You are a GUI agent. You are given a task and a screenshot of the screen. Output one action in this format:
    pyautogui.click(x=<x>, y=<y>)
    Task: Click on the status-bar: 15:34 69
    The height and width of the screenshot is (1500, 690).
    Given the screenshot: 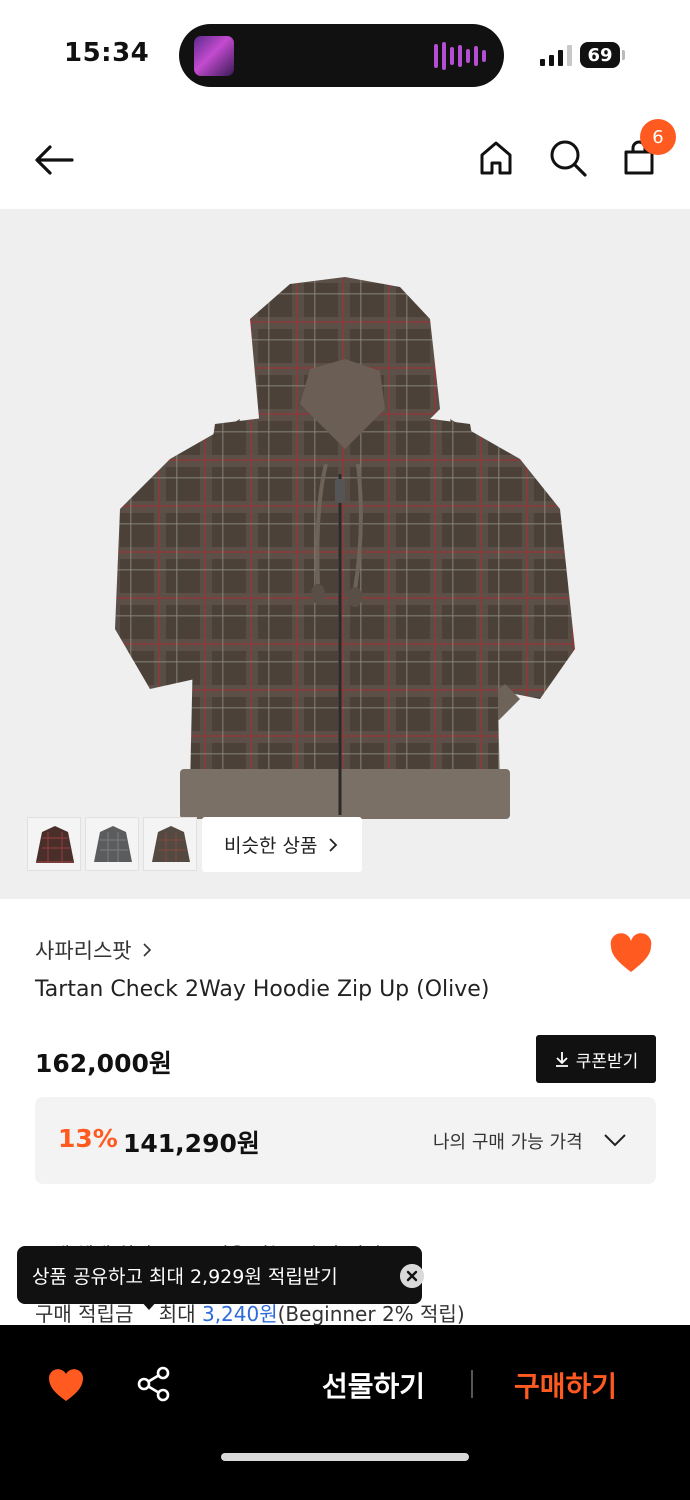 What is the action you would take?
    pyautogui.click(x=345, y=55)
    